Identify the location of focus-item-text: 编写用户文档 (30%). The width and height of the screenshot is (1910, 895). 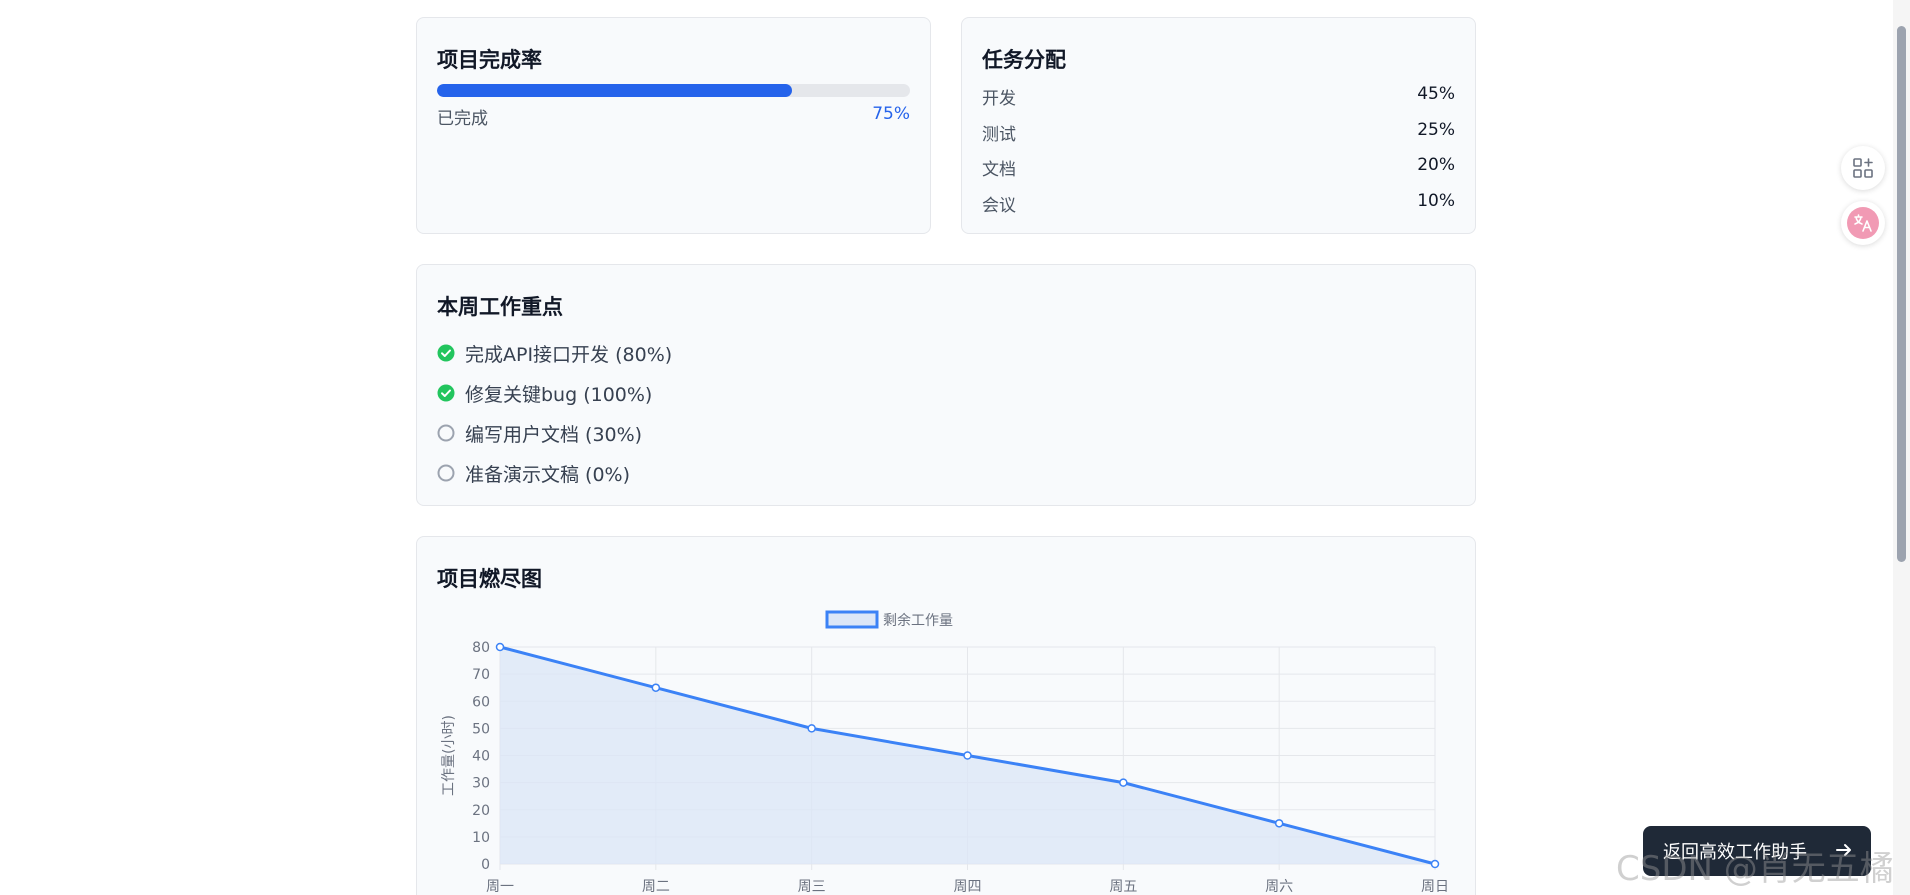
(554, 434).